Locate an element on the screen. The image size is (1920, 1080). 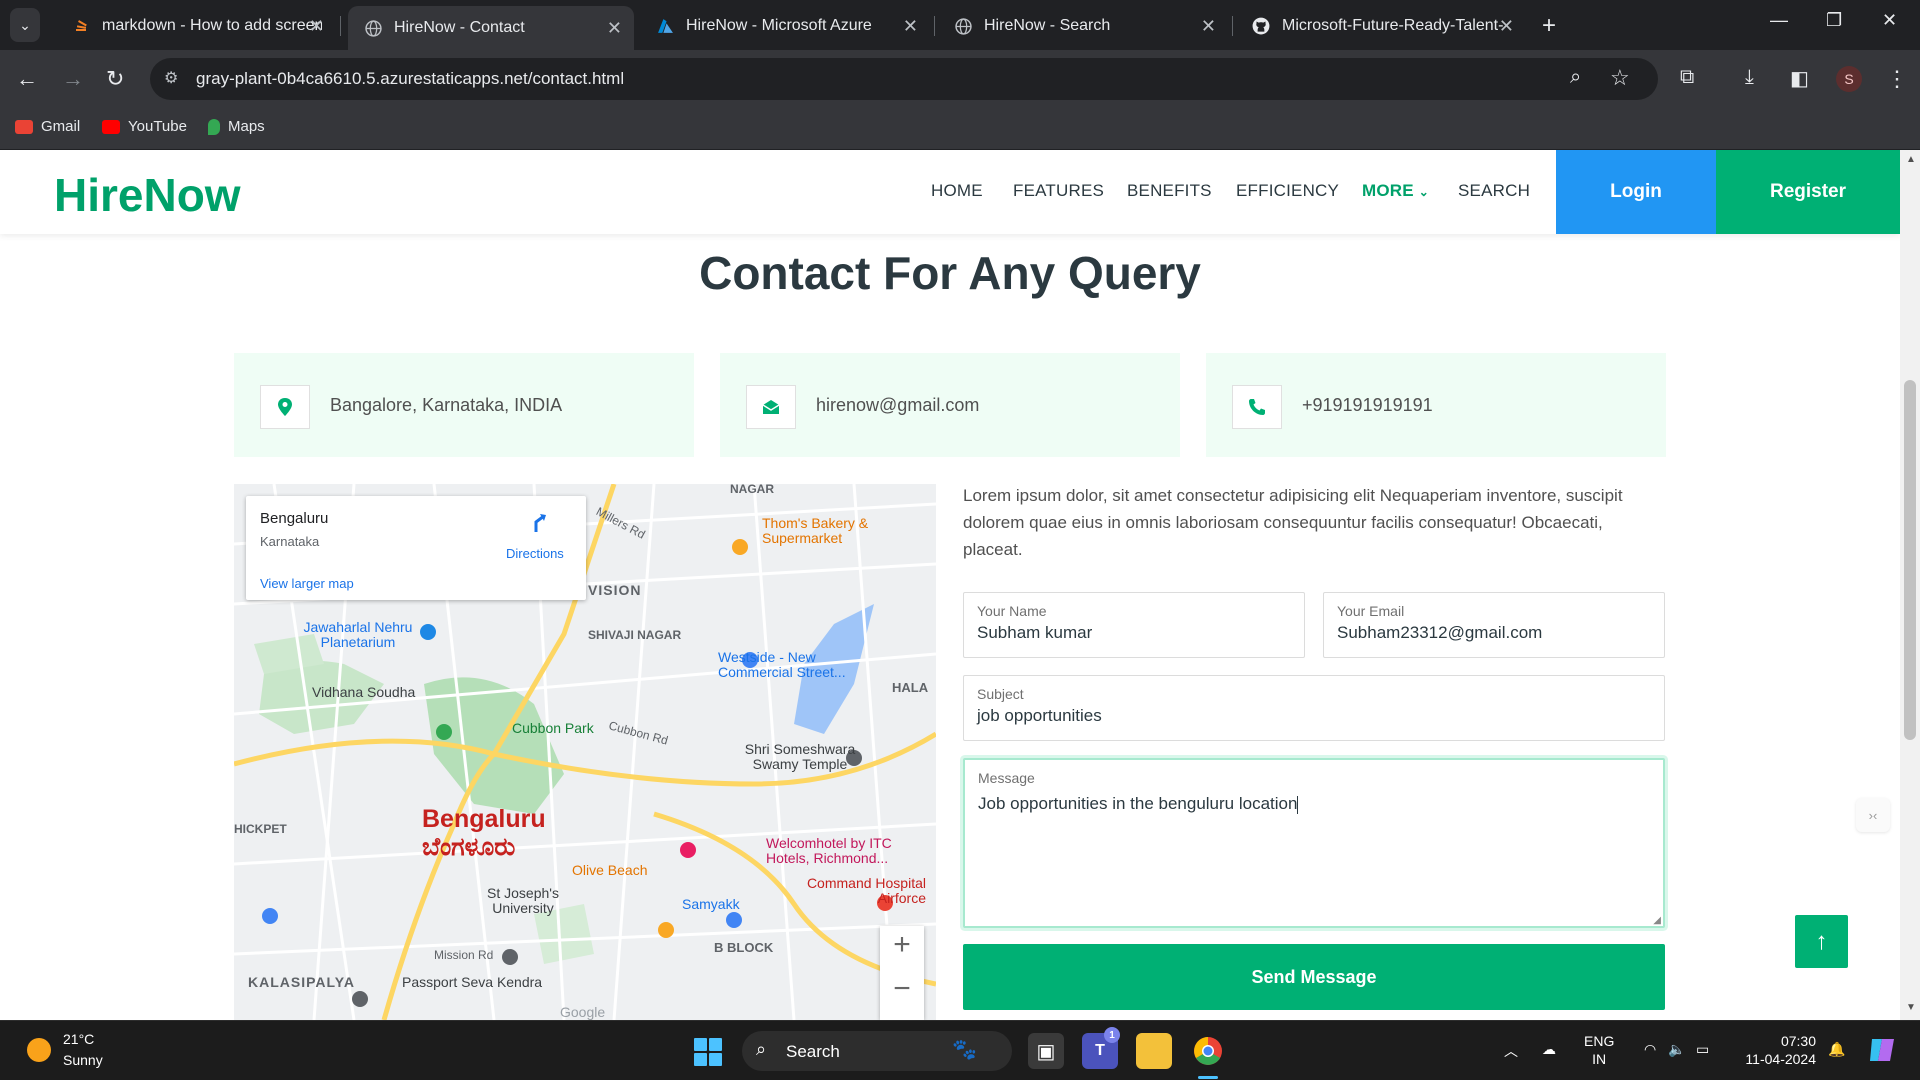
onedrive-icon: ☁ is located at coordinates (1549, 1049).